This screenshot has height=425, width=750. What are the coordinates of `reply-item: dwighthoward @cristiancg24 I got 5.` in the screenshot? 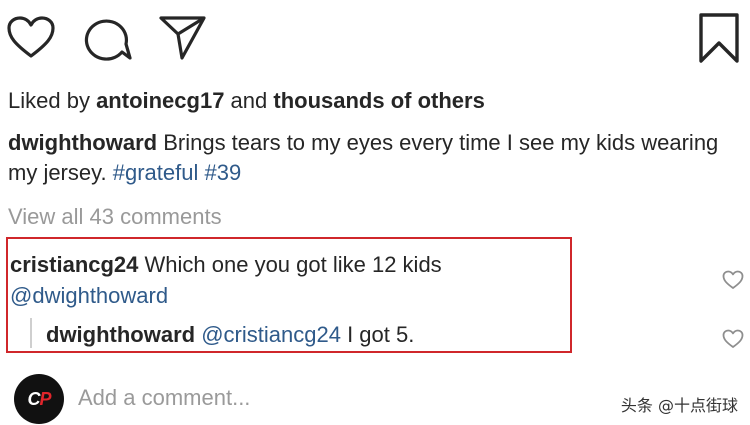 It's located at (230, 335).